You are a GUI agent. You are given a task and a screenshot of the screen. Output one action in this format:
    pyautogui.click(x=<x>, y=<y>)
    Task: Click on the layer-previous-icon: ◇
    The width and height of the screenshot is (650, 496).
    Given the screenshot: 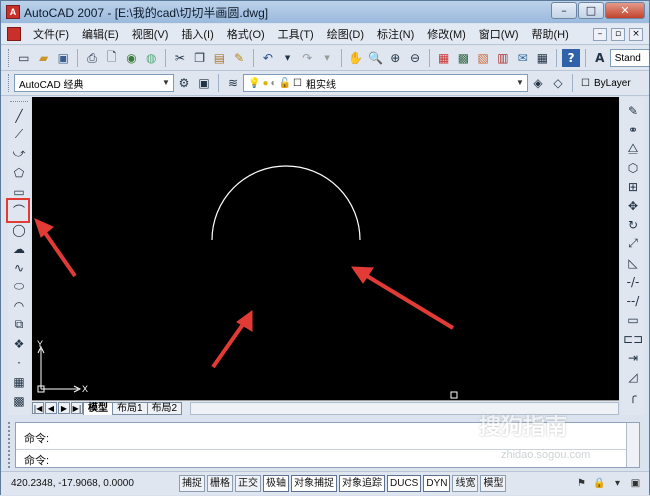 What is the action you would take?
    pyautogui.click(x=558, y=83)
    